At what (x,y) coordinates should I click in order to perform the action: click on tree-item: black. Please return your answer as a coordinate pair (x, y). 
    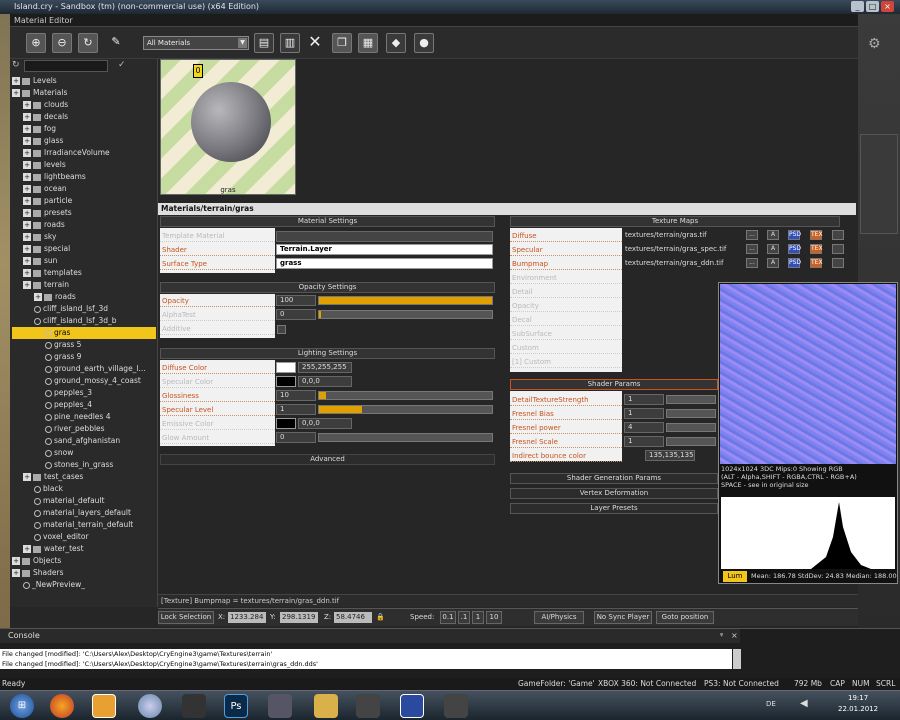
    Looking at the image, I should click on (84, 489).